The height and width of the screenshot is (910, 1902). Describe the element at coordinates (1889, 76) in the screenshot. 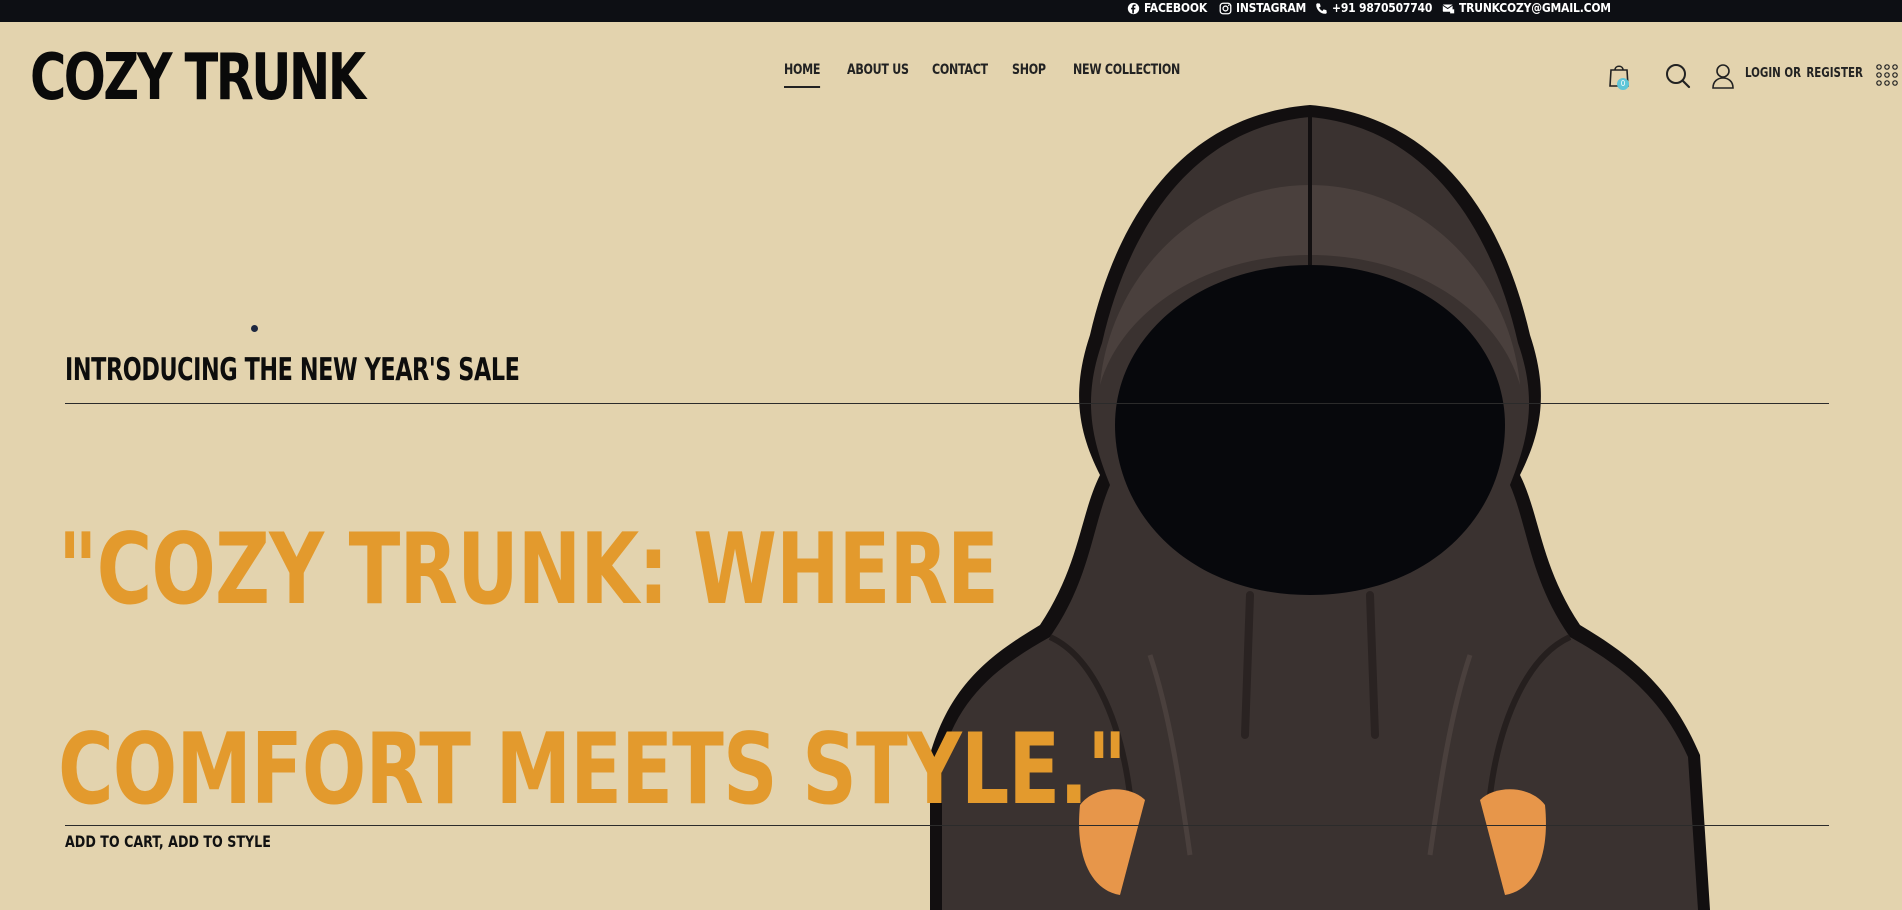

I see `grid-menu-icon` at that location.